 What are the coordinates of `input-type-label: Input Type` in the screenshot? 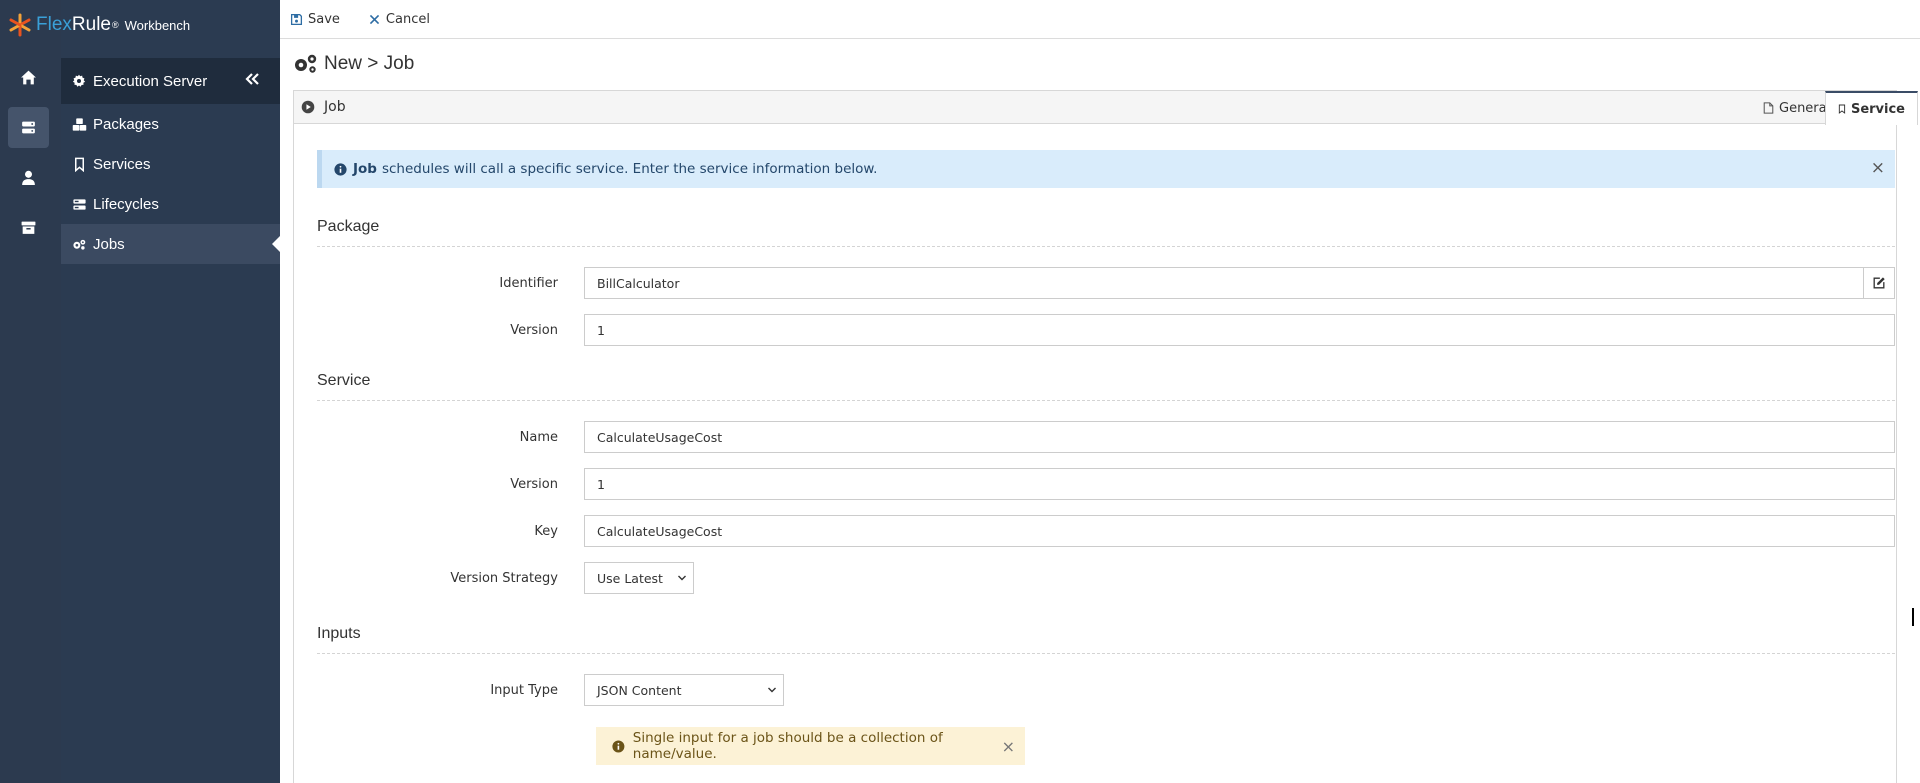 It's located at (524, 690).